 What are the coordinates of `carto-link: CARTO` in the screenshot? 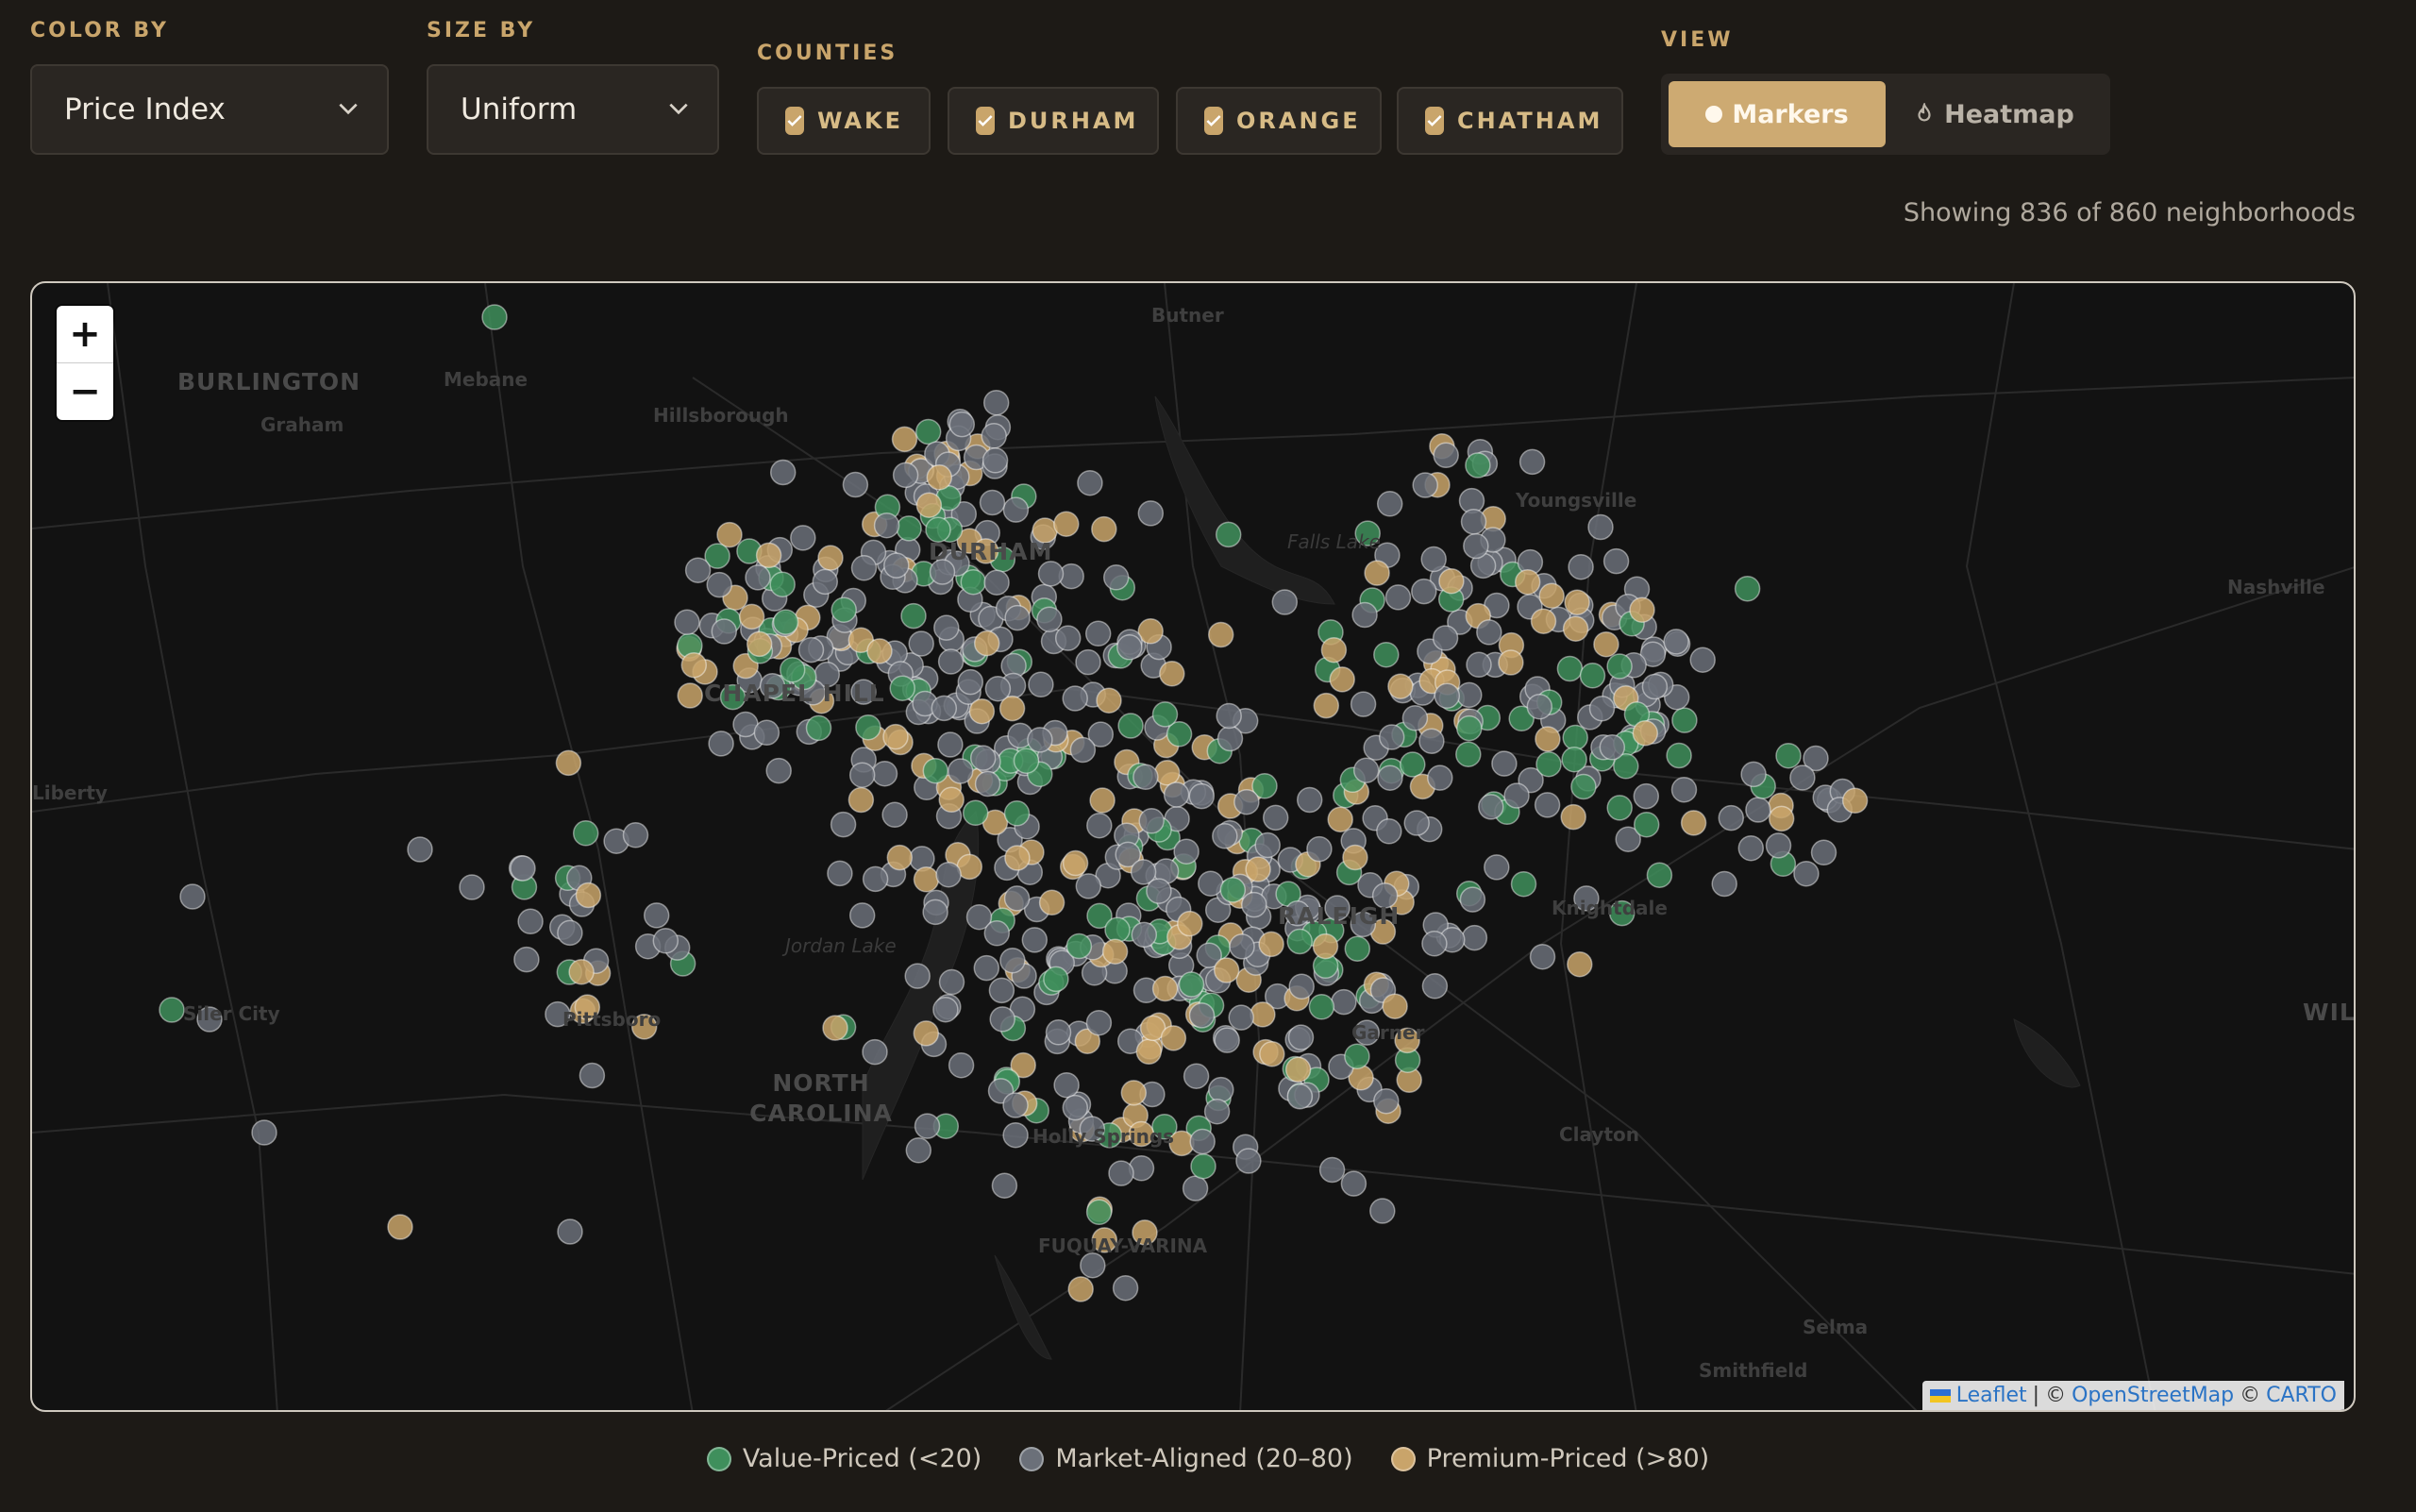 It's located at (2301, 1395).